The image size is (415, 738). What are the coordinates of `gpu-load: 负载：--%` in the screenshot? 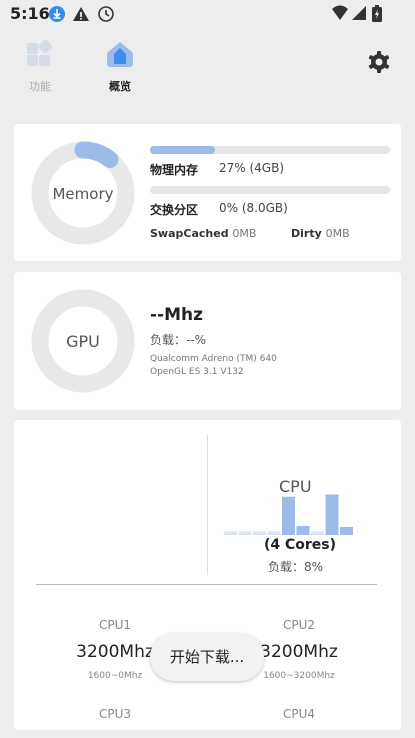 It's located at (178, 340).